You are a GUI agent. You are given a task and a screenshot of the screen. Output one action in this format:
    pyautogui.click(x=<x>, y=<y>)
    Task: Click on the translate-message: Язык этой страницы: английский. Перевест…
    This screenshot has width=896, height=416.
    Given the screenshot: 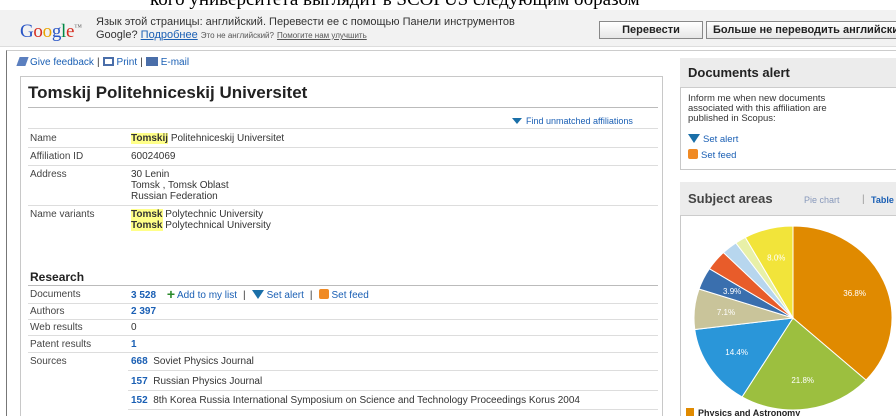 What is the action you would take?
    pyautogui.click(x=305, y=22)
    